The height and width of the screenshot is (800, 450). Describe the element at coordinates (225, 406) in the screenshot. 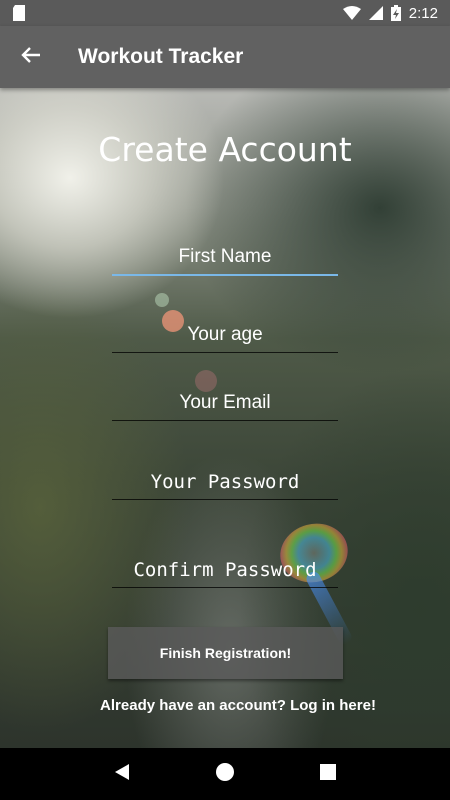

I see `email-field: Your Email` at that location.